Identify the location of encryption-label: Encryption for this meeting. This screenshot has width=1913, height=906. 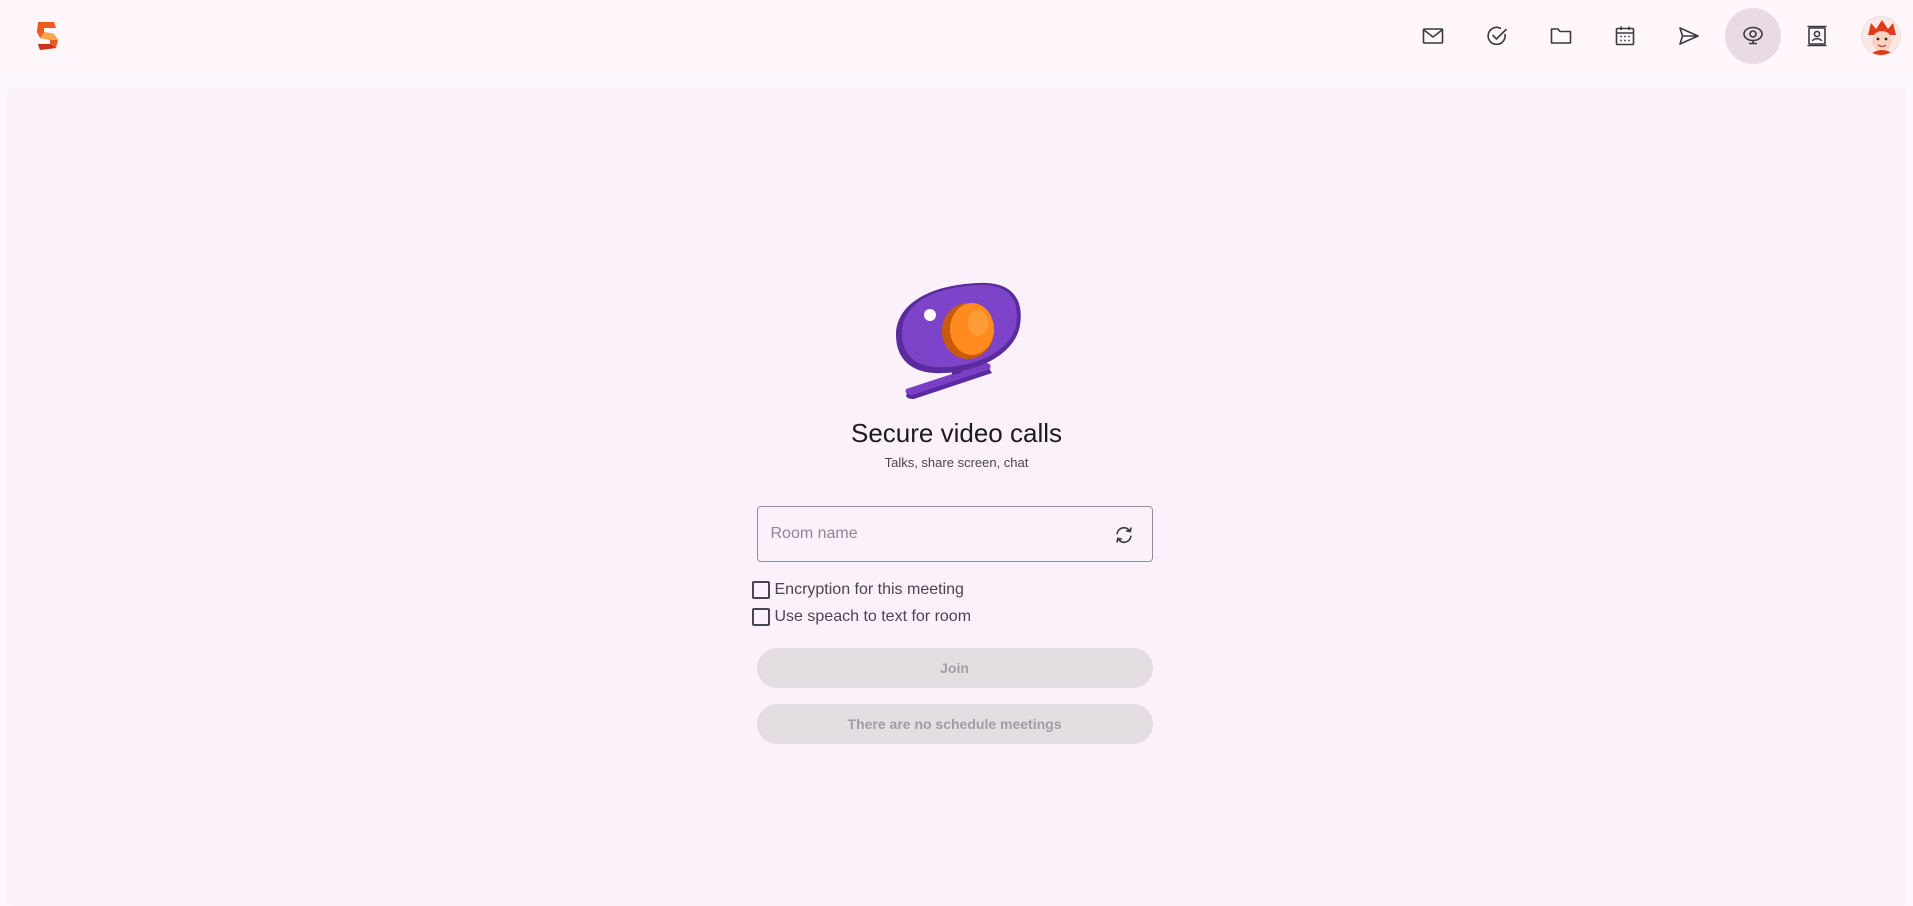
(869, 589).